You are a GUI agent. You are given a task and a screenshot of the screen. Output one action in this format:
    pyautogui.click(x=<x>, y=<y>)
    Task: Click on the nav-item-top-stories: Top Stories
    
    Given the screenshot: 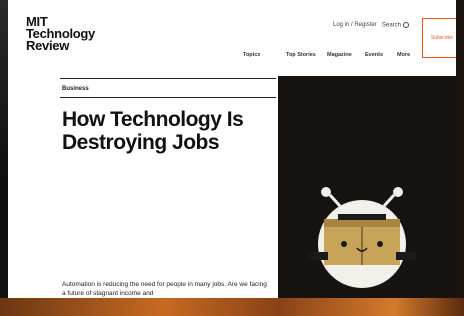 What is the action you would take?
    pyautogui.click(x=301, y=55)
    